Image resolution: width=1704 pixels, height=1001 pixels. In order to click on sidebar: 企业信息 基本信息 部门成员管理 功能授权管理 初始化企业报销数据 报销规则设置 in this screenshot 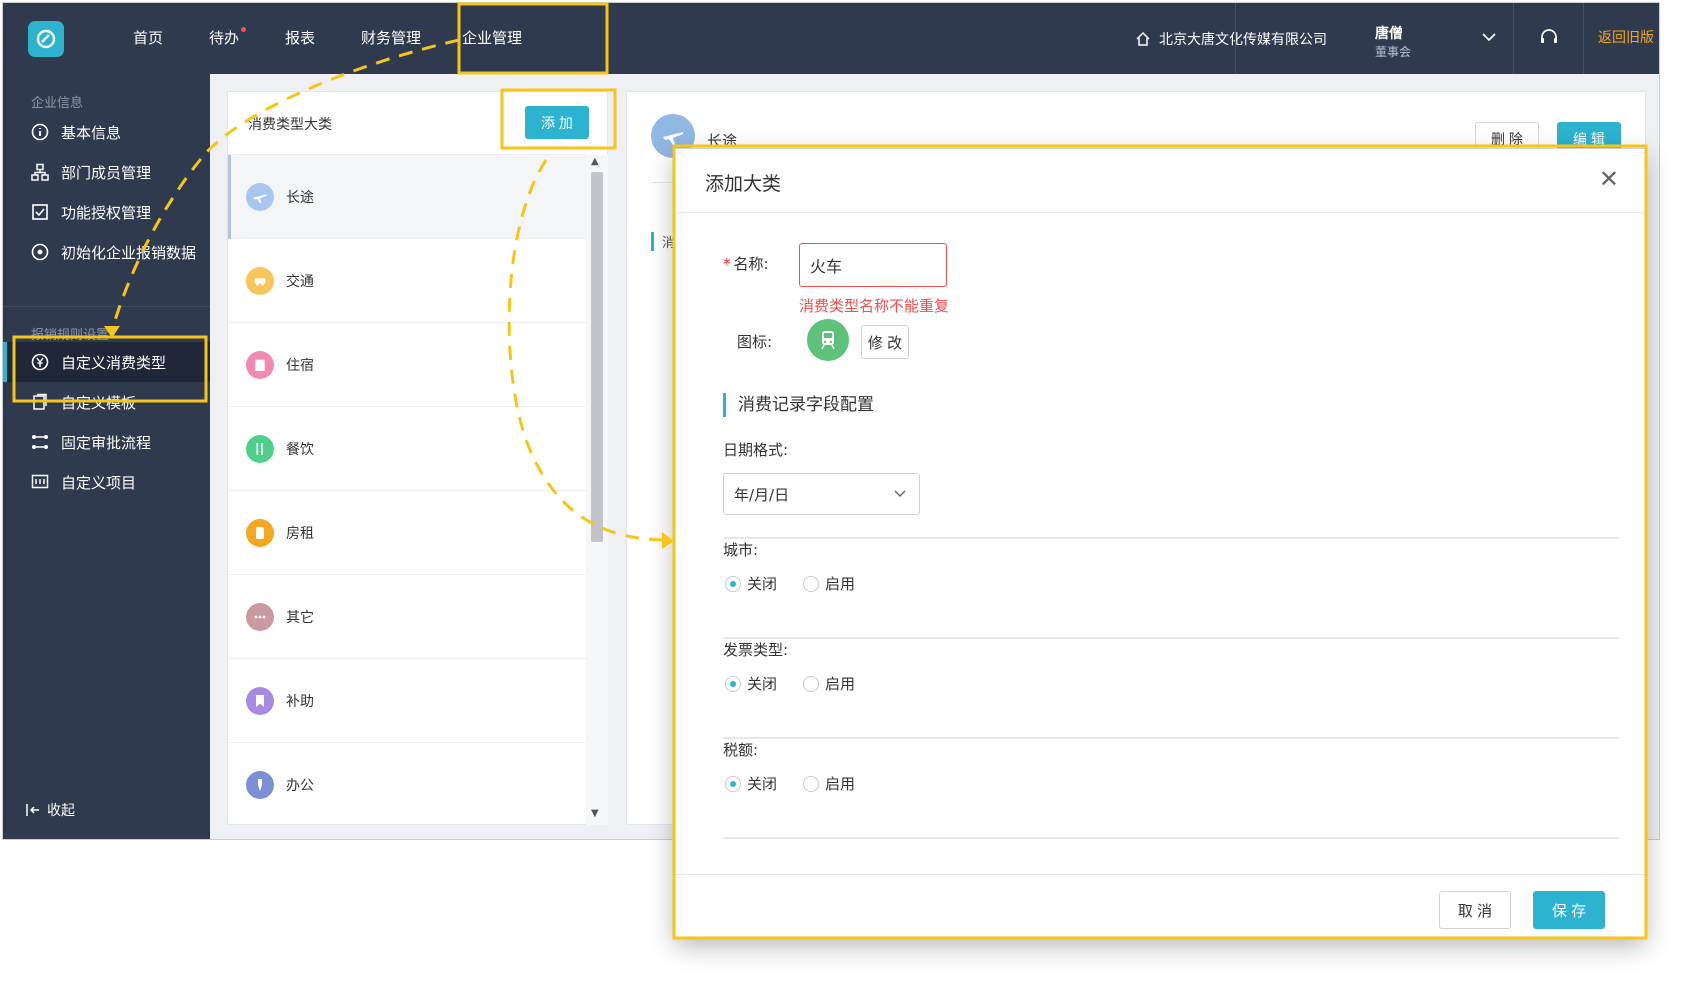, I will do `click(106, 456)`.